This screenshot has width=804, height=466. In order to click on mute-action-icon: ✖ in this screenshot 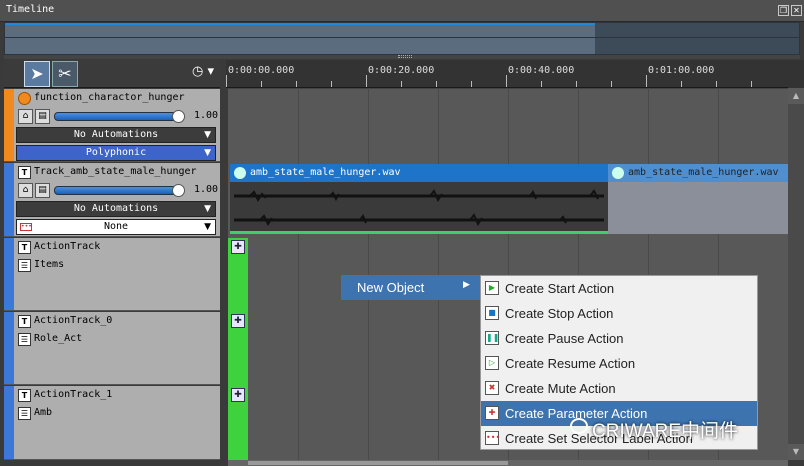, I will do `click(492, 388)`.